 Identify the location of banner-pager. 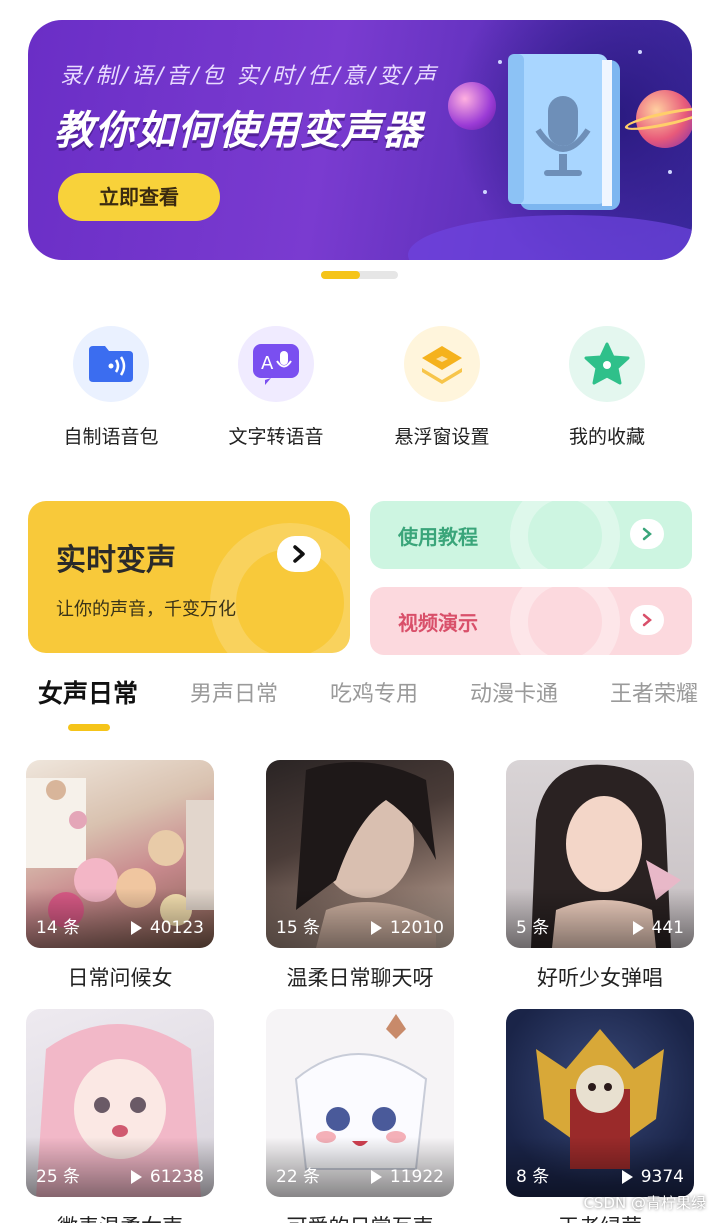
(359, 275).